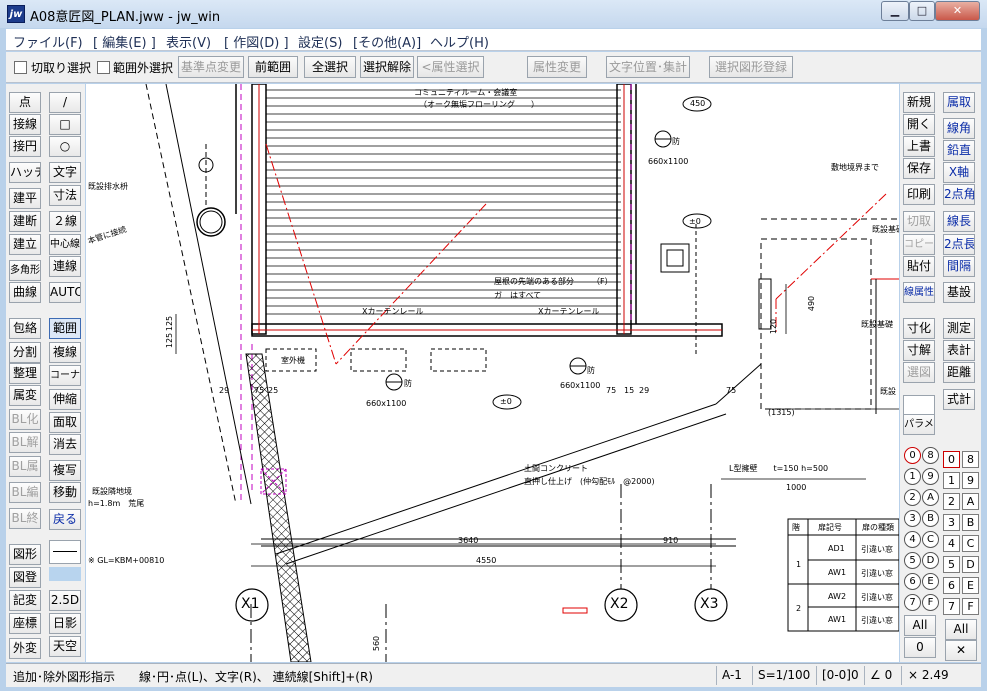  Describe the element at coordinates (930, 602) in the screenshot. I see `layer-group-f: F` at that location.